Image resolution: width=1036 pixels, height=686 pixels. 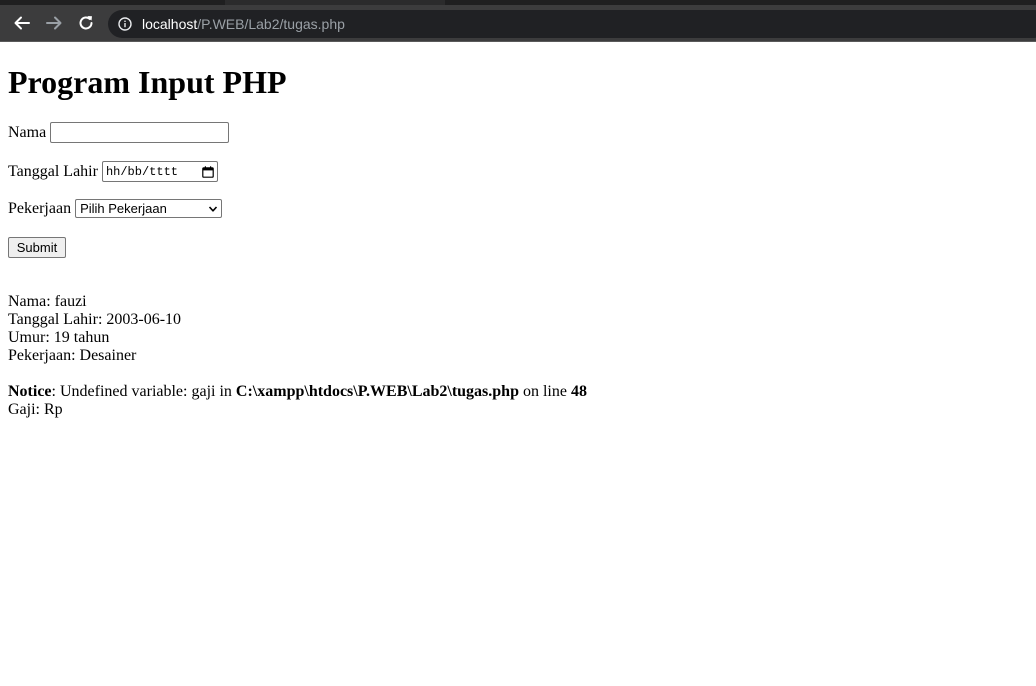 I want to click on arrow-right-icon, so click(x=54, y=23).